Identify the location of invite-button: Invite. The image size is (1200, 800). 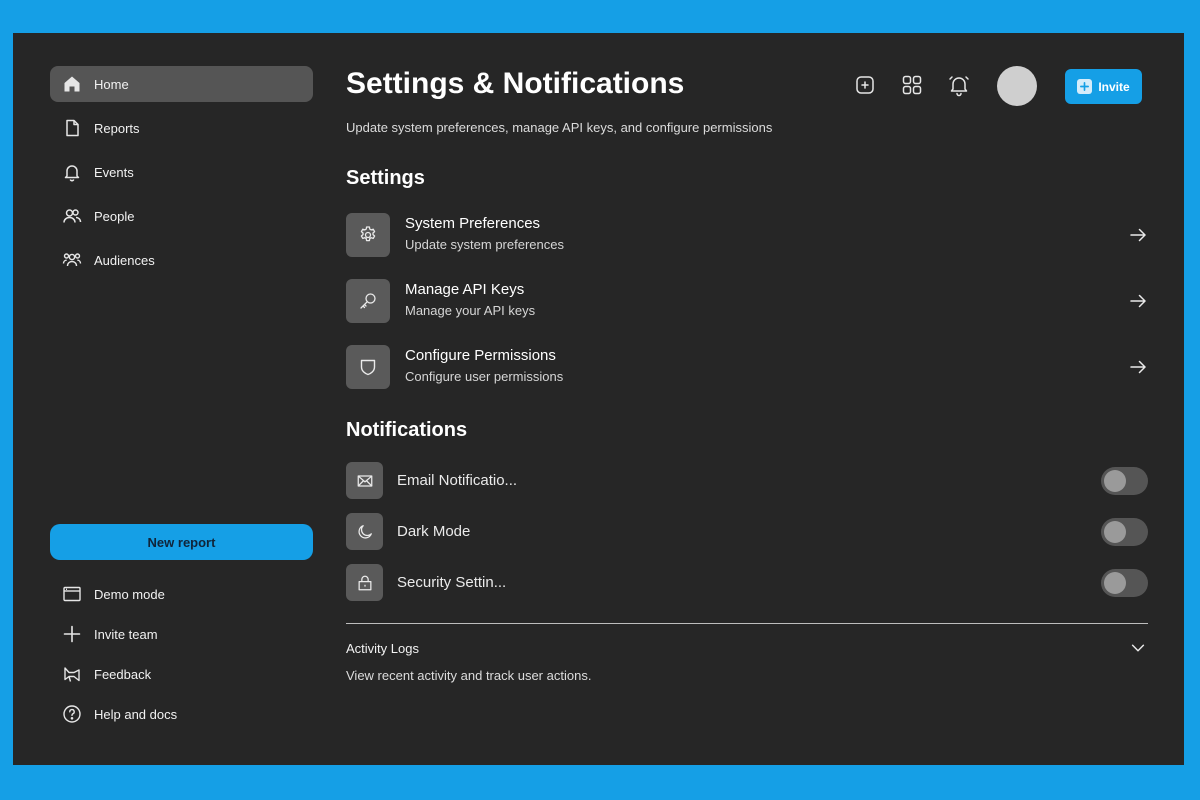
(1103, 86).